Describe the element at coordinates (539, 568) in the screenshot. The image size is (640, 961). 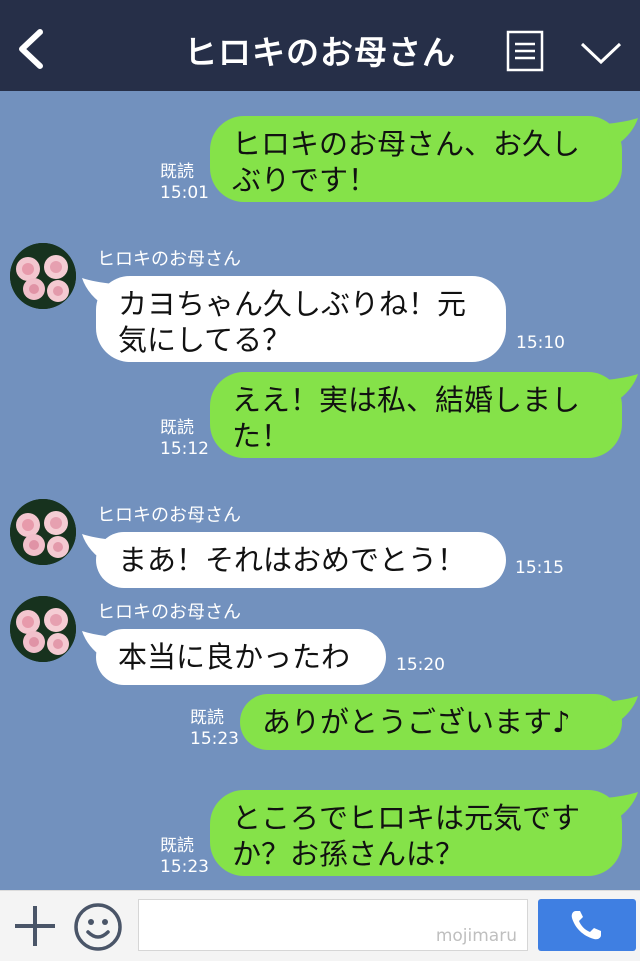
I see `message-time: 15:15` at that location.